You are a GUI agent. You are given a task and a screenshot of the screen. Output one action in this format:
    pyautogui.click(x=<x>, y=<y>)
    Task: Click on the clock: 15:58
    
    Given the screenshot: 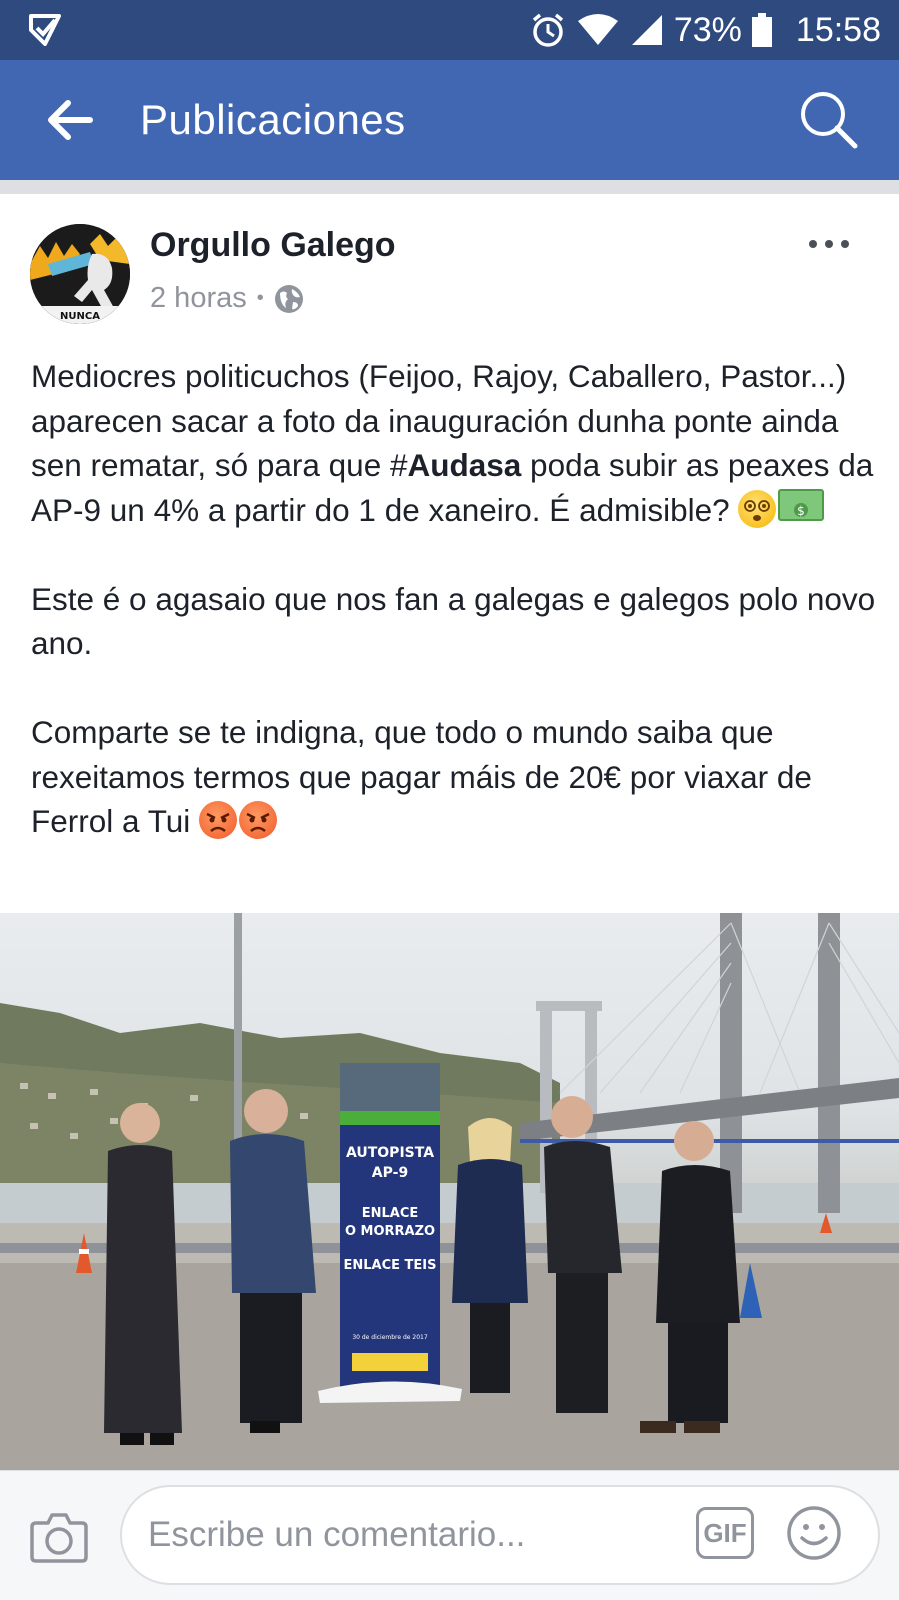 What is the action you would take?
    pyautogui.click(x=838, y=29)
    